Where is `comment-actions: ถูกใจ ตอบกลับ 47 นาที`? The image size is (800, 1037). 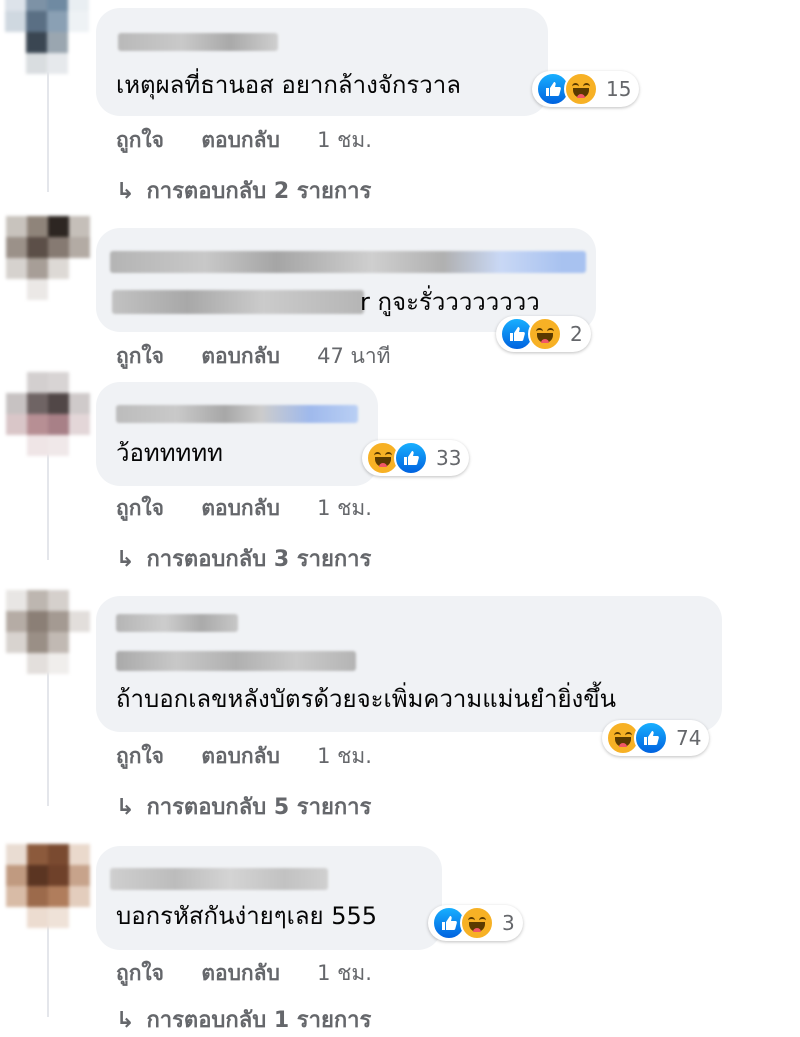 comment-actions: ถูกใจ ตอบกลับ 47 นาที is located at coordinates (268, 356).